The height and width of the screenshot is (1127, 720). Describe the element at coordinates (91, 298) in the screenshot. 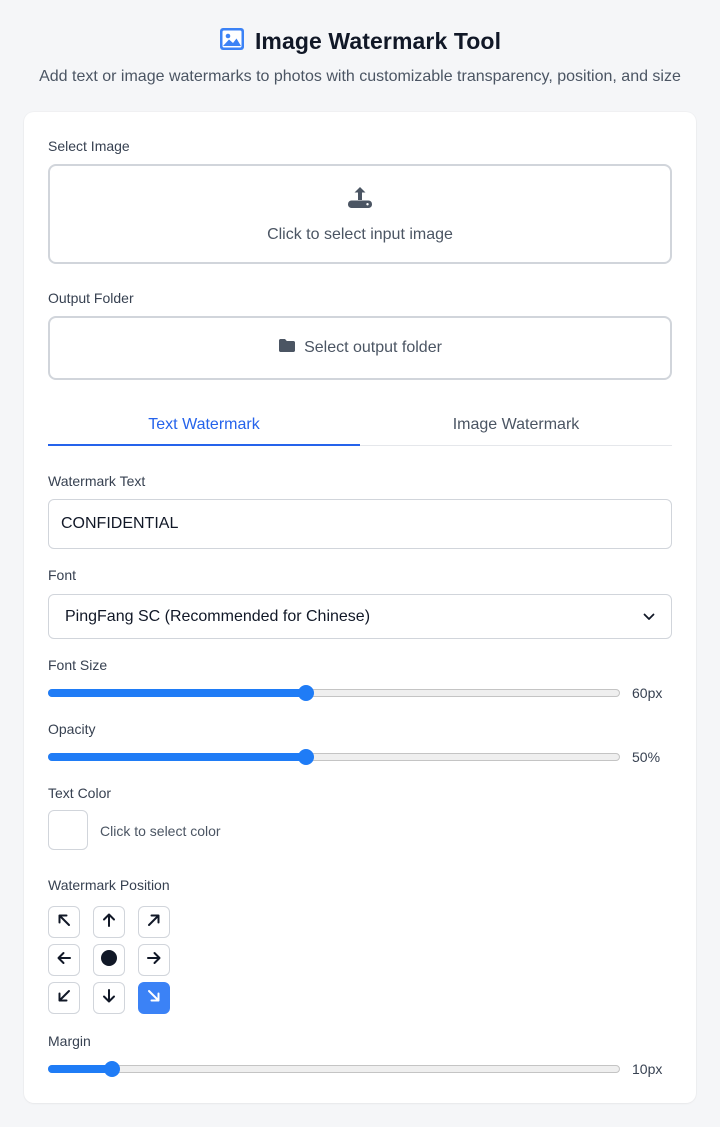

I see `output-folder-label: Output Folder` at that location.